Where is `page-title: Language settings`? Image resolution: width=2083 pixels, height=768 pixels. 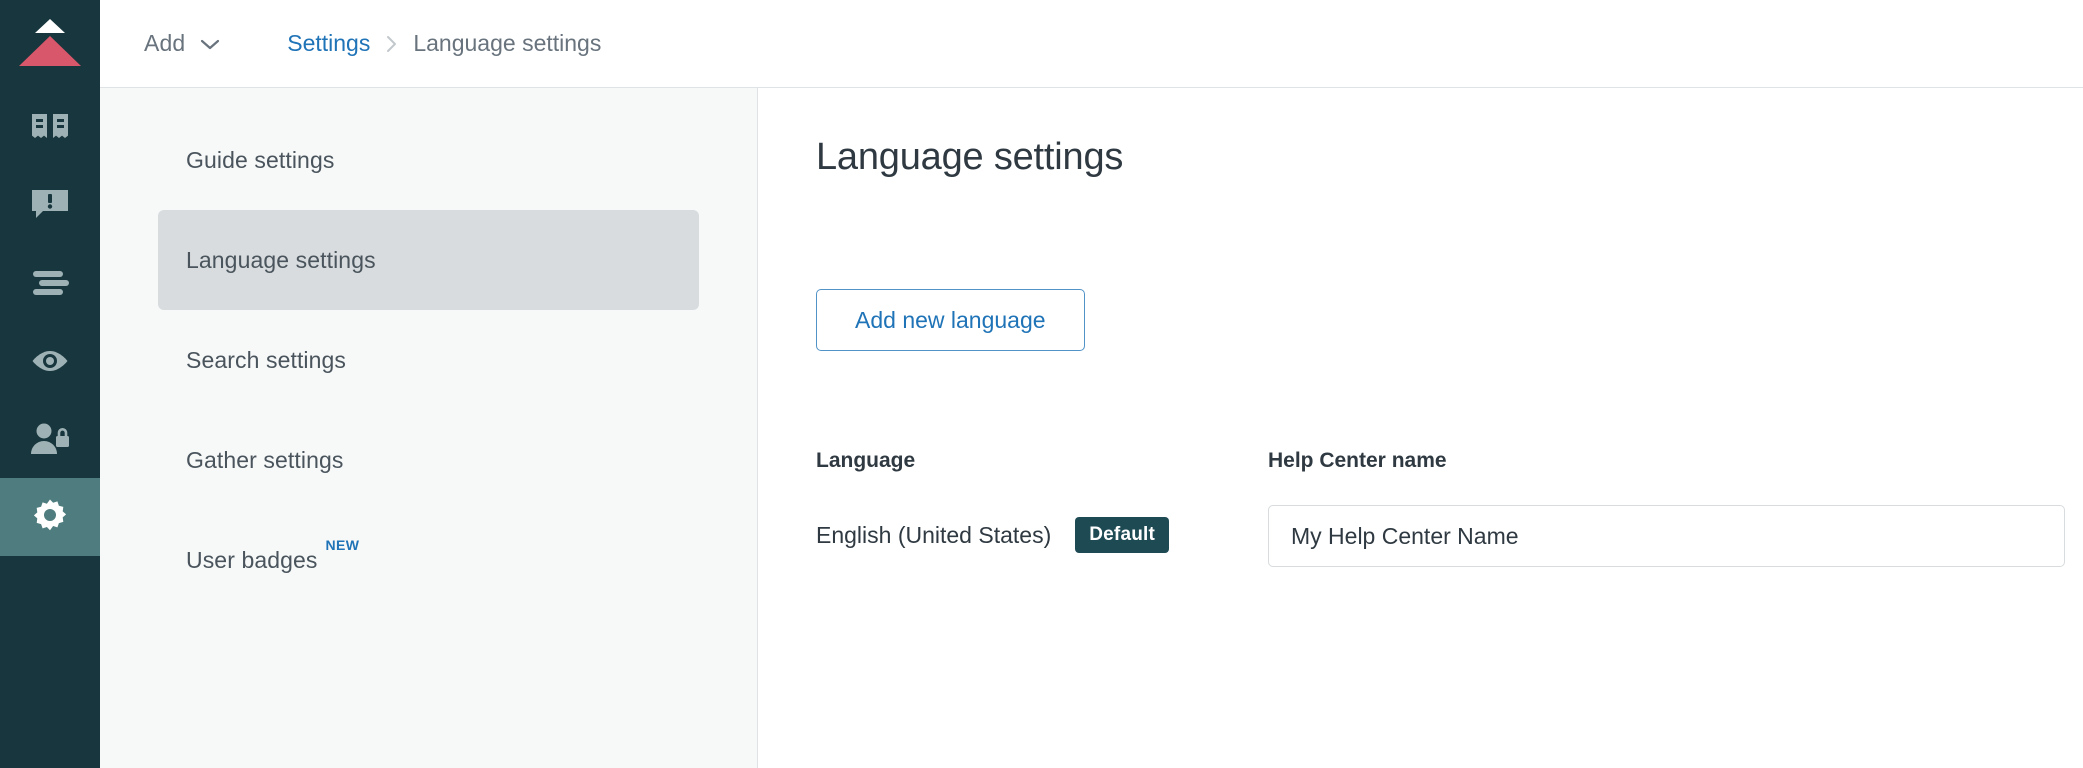 page-title: Language settings is located at coordinates (970, 157).